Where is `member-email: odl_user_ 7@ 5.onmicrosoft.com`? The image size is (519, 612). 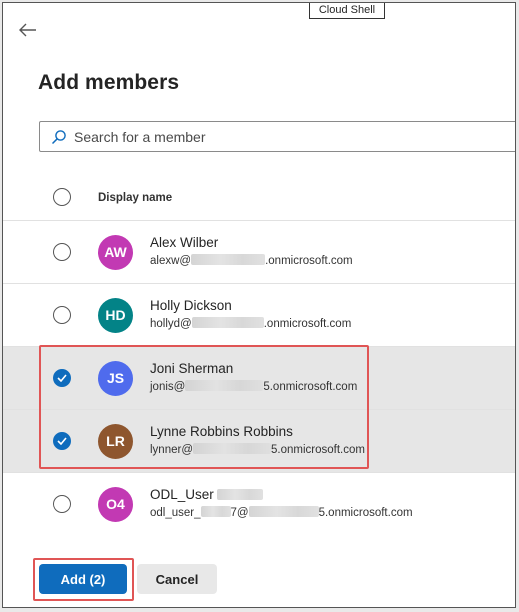 member-email: odl_user_ 7@ 5.onmicrosoft.com is located at coordinates (281, 512).